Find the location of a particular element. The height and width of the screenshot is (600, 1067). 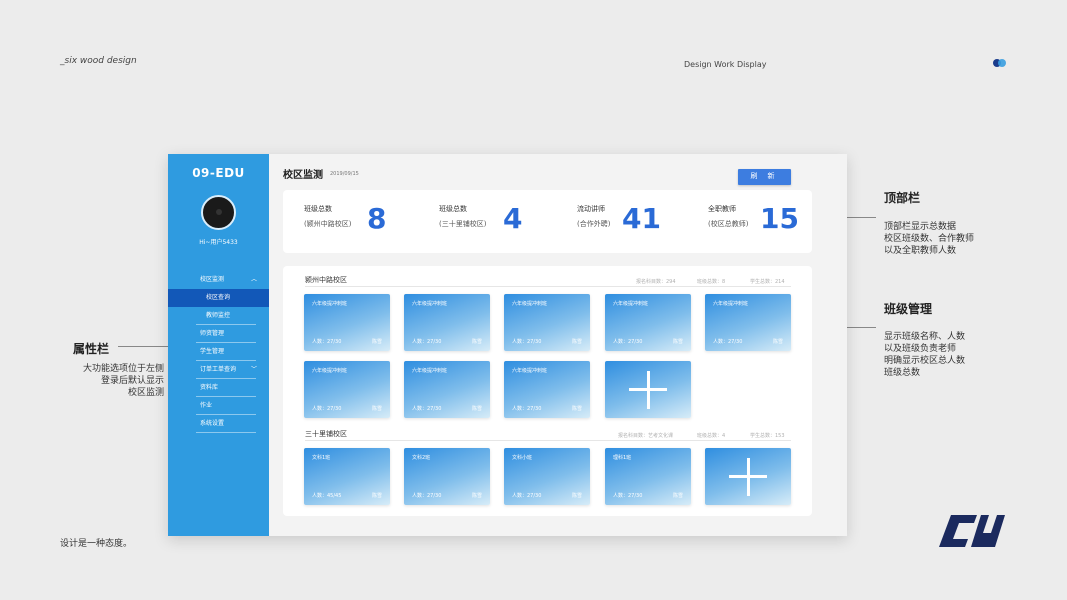

refresh-button: 刷 新 is located at coordinates (764, 177).